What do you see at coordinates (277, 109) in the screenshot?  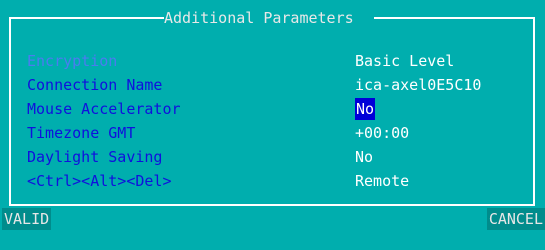 I see `param-row-mouse-accelerator: Mouse Accelerator No` at bounding box center [277, 109].